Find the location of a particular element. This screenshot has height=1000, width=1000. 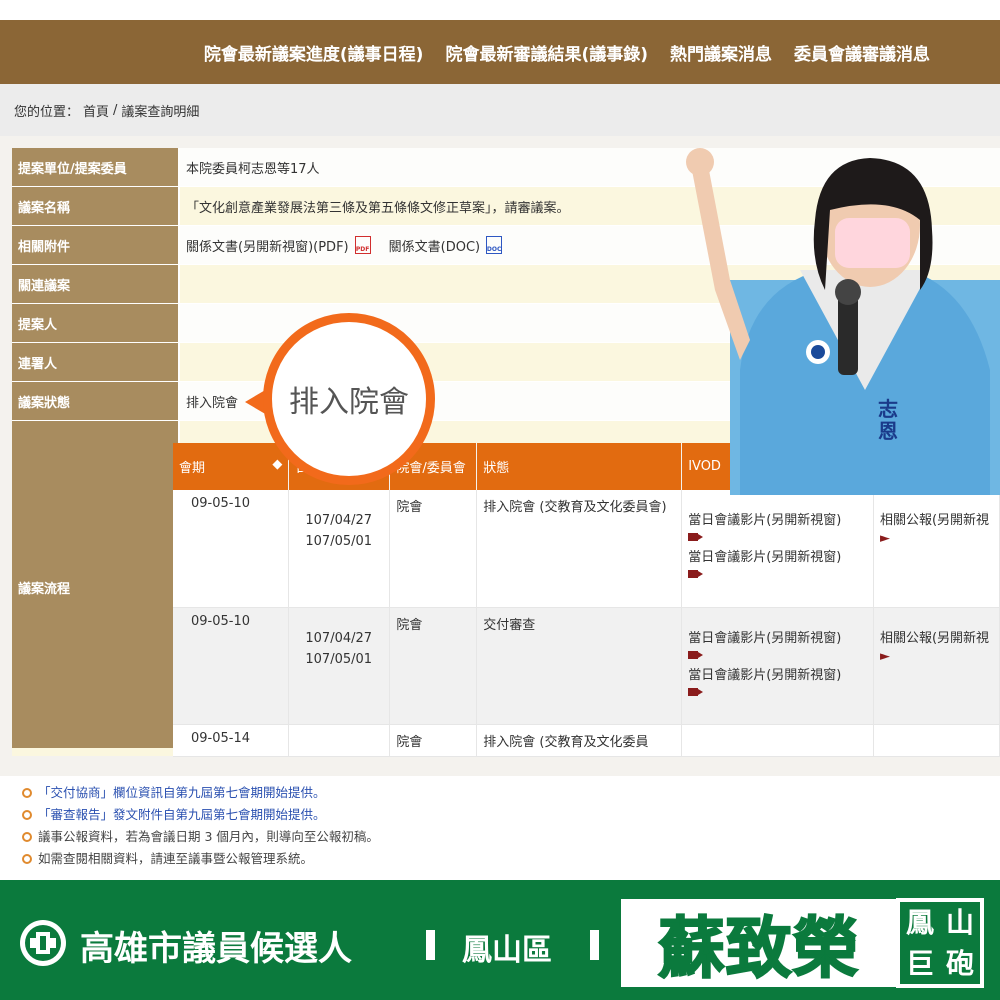

label-related: 關連議案 is located at coordinates (96, 284).